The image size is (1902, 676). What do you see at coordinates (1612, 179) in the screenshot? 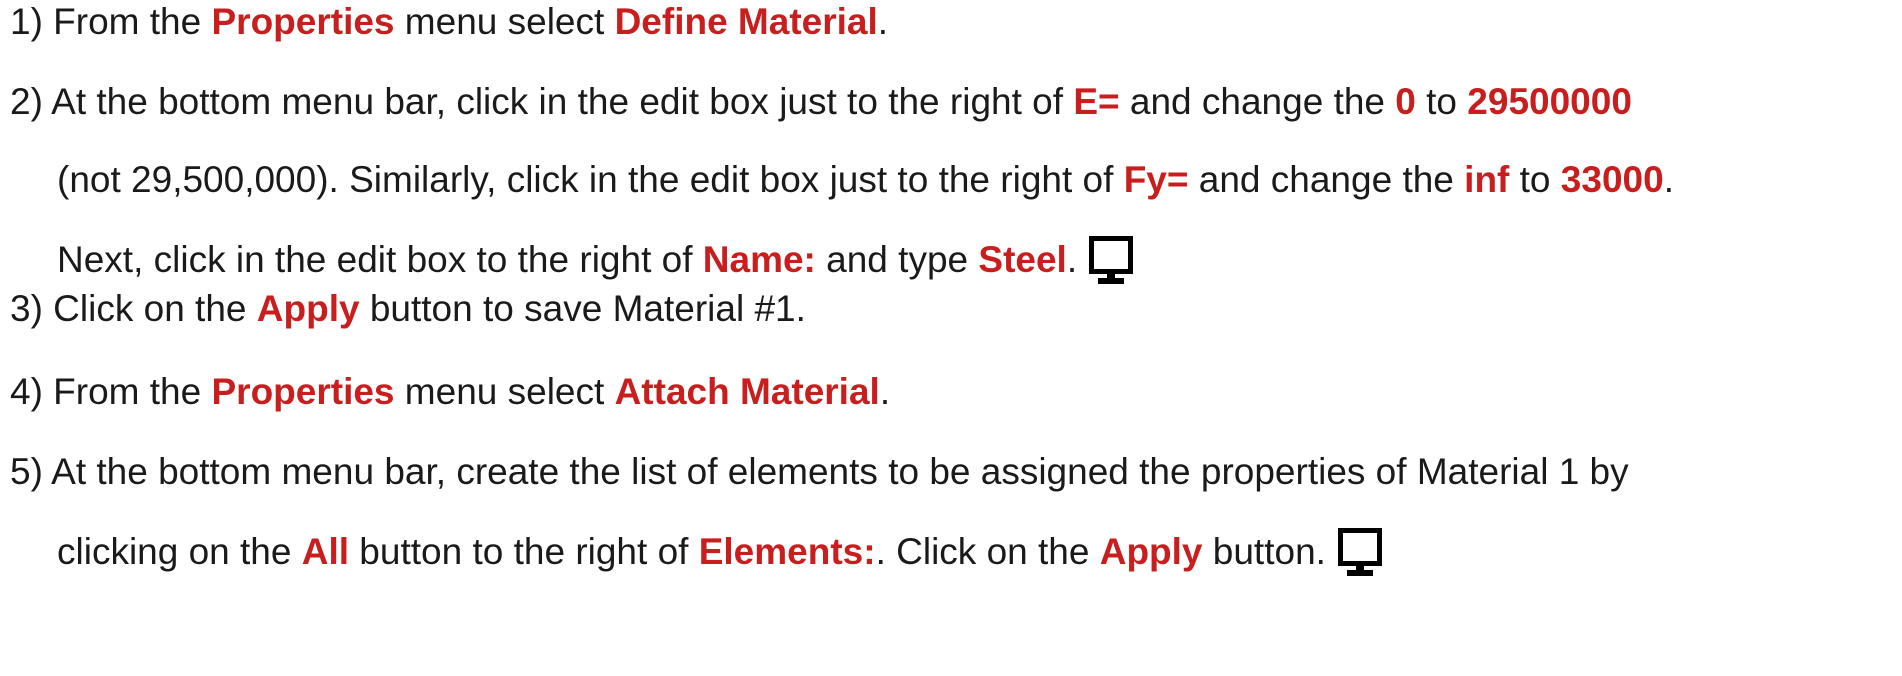
I see `highlighted-term: 33000` at bounding box center [1612, 179].